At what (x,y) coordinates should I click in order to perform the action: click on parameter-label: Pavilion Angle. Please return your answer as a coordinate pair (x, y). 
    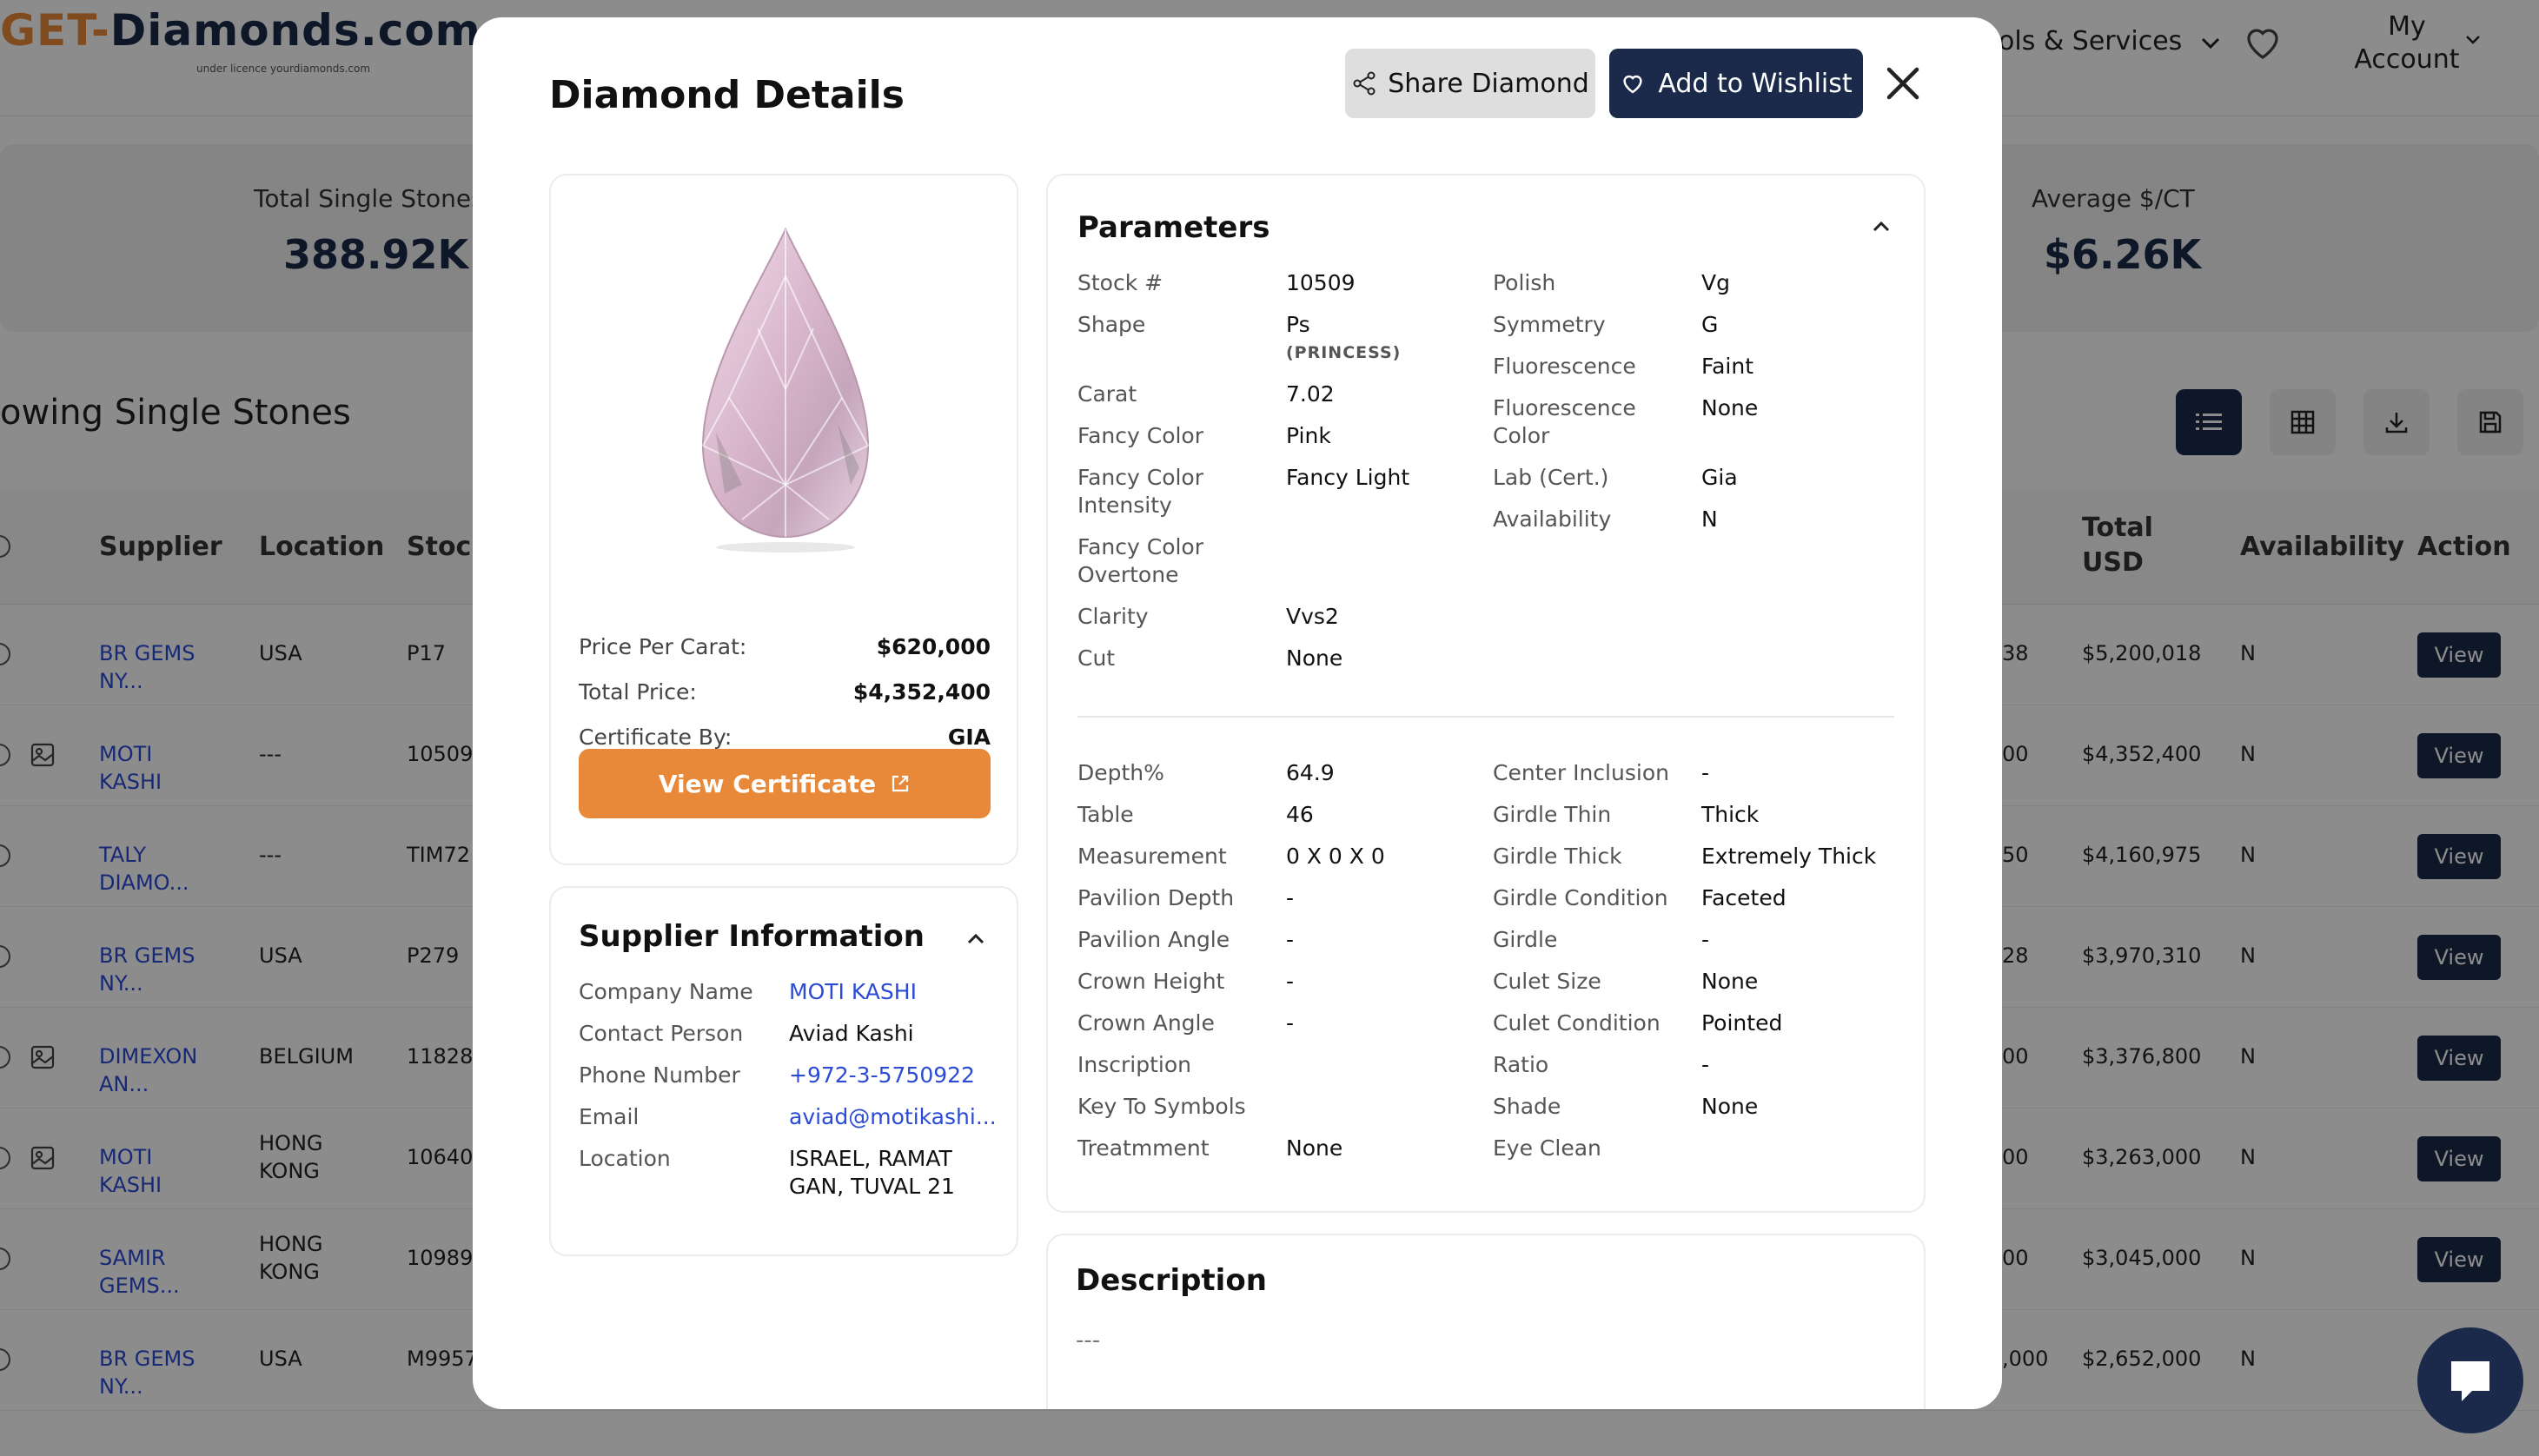
    Looking at the image, I should click on (1153, 939).